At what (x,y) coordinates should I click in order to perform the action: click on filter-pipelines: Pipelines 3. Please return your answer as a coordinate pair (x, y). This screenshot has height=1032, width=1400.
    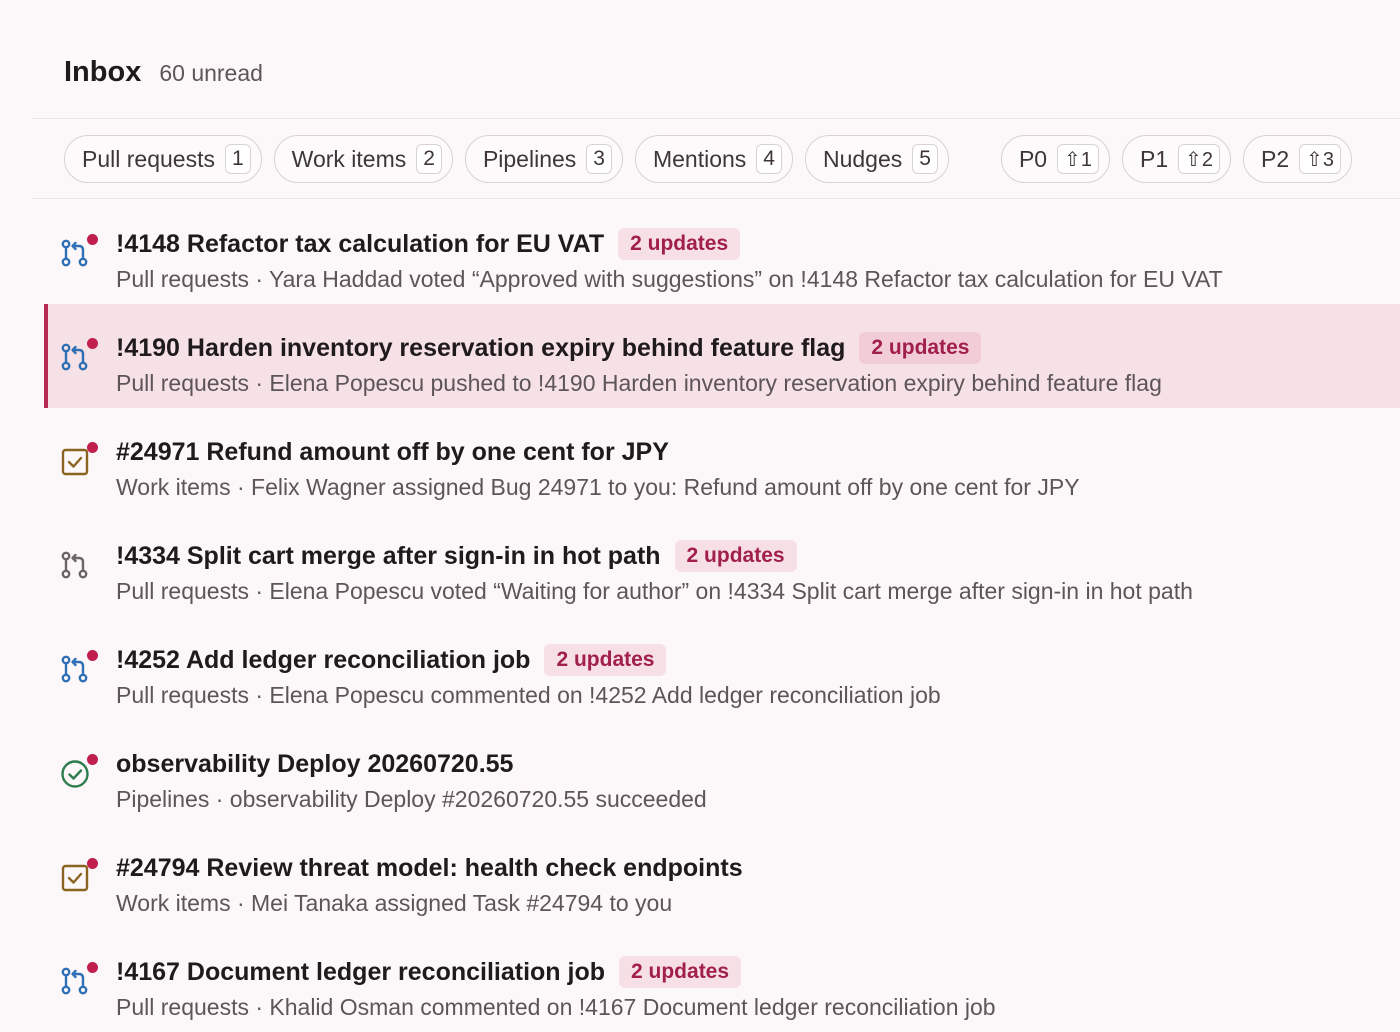
    Looking at the image, I should click on (543, 159).